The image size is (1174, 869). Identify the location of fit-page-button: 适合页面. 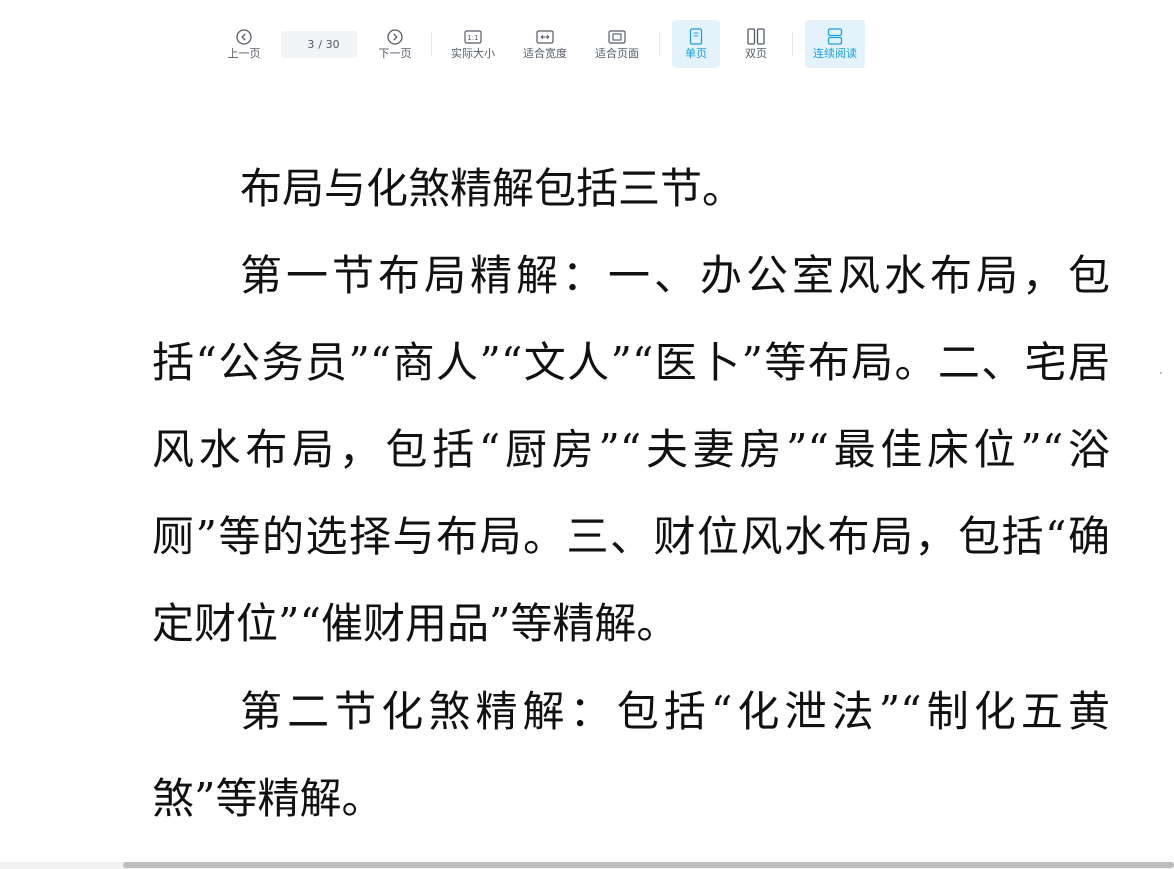
(617, 44).